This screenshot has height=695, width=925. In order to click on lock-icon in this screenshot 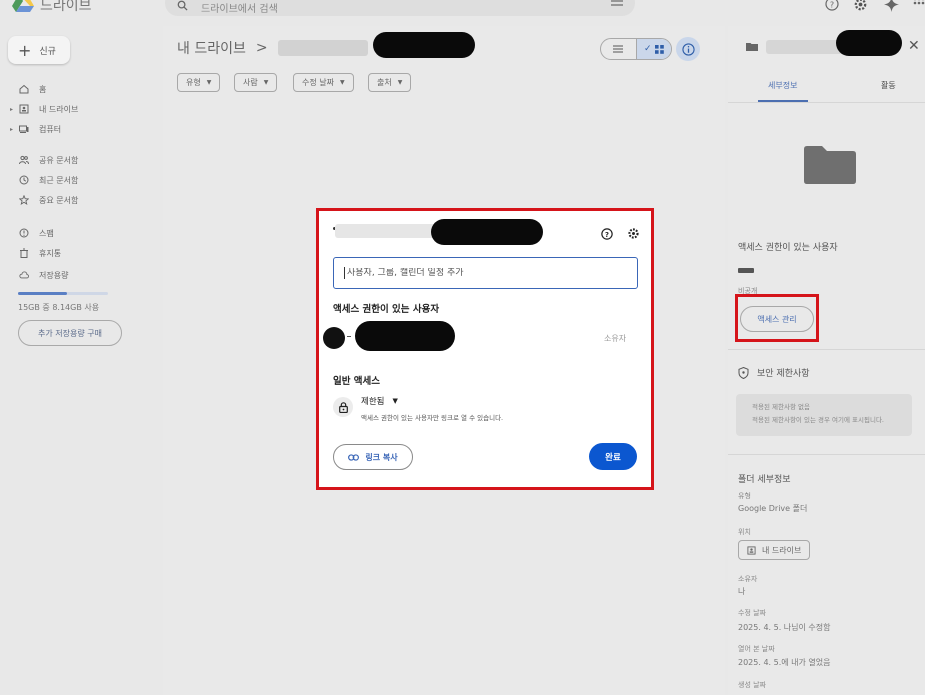, I will do `click(343, 407)`.